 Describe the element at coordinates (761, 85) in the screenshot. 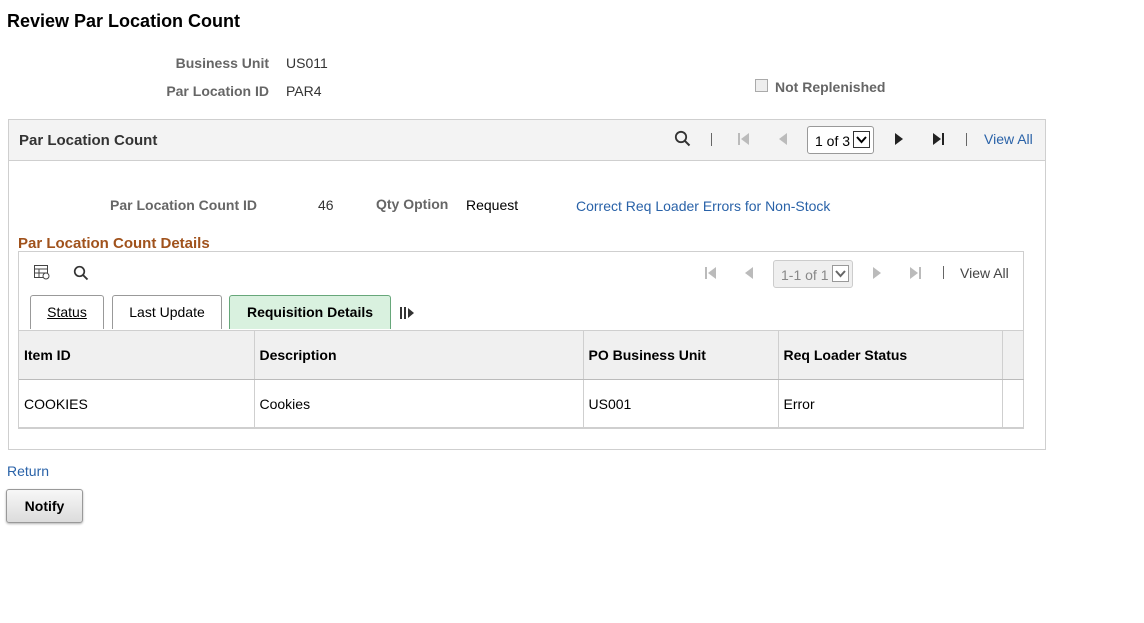

I see `not-replenished-checkbox` at that location.